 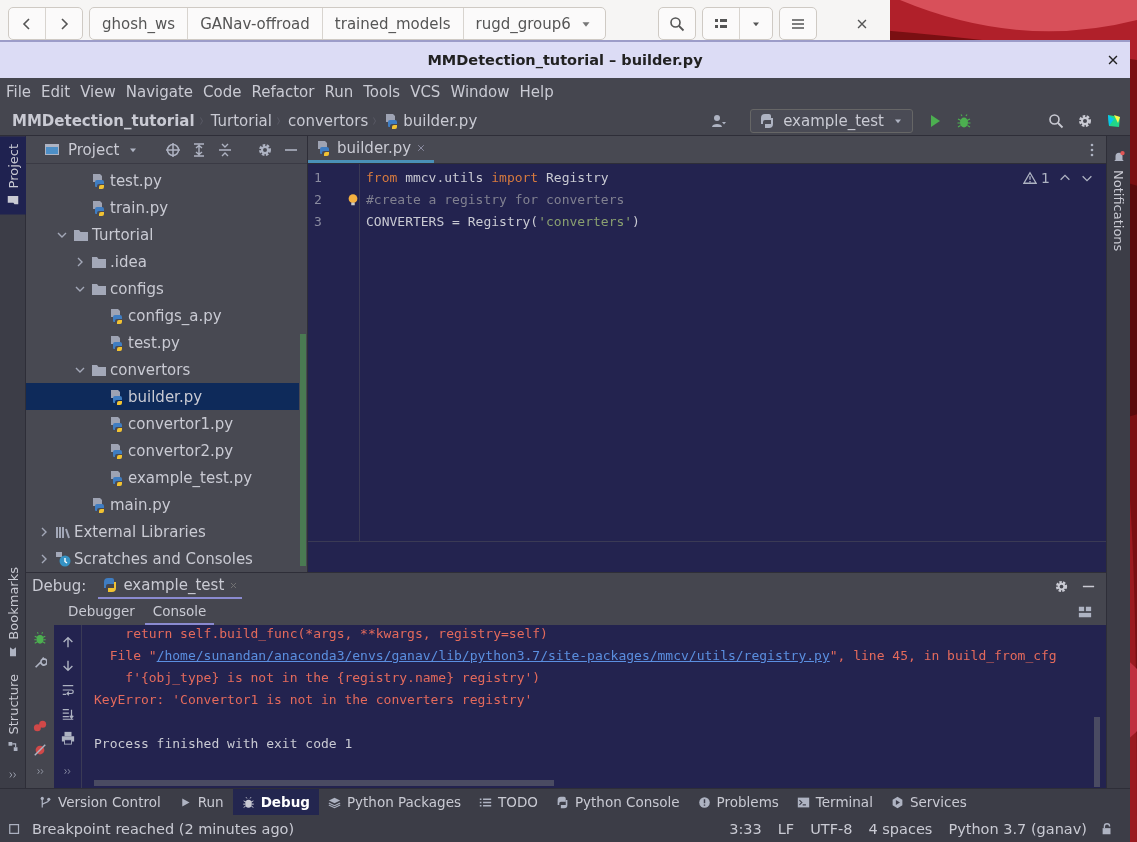 I want to click on editor-tab: builder.py, so click(x=371, y=149).